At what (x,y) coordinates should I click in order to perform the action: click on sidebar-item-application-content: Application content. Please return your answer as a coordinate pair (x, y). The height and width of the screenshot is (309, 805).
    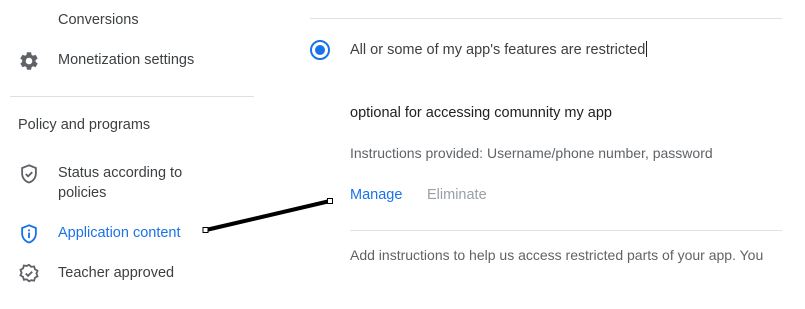
    Looking at the image, I should click on (99, 234).